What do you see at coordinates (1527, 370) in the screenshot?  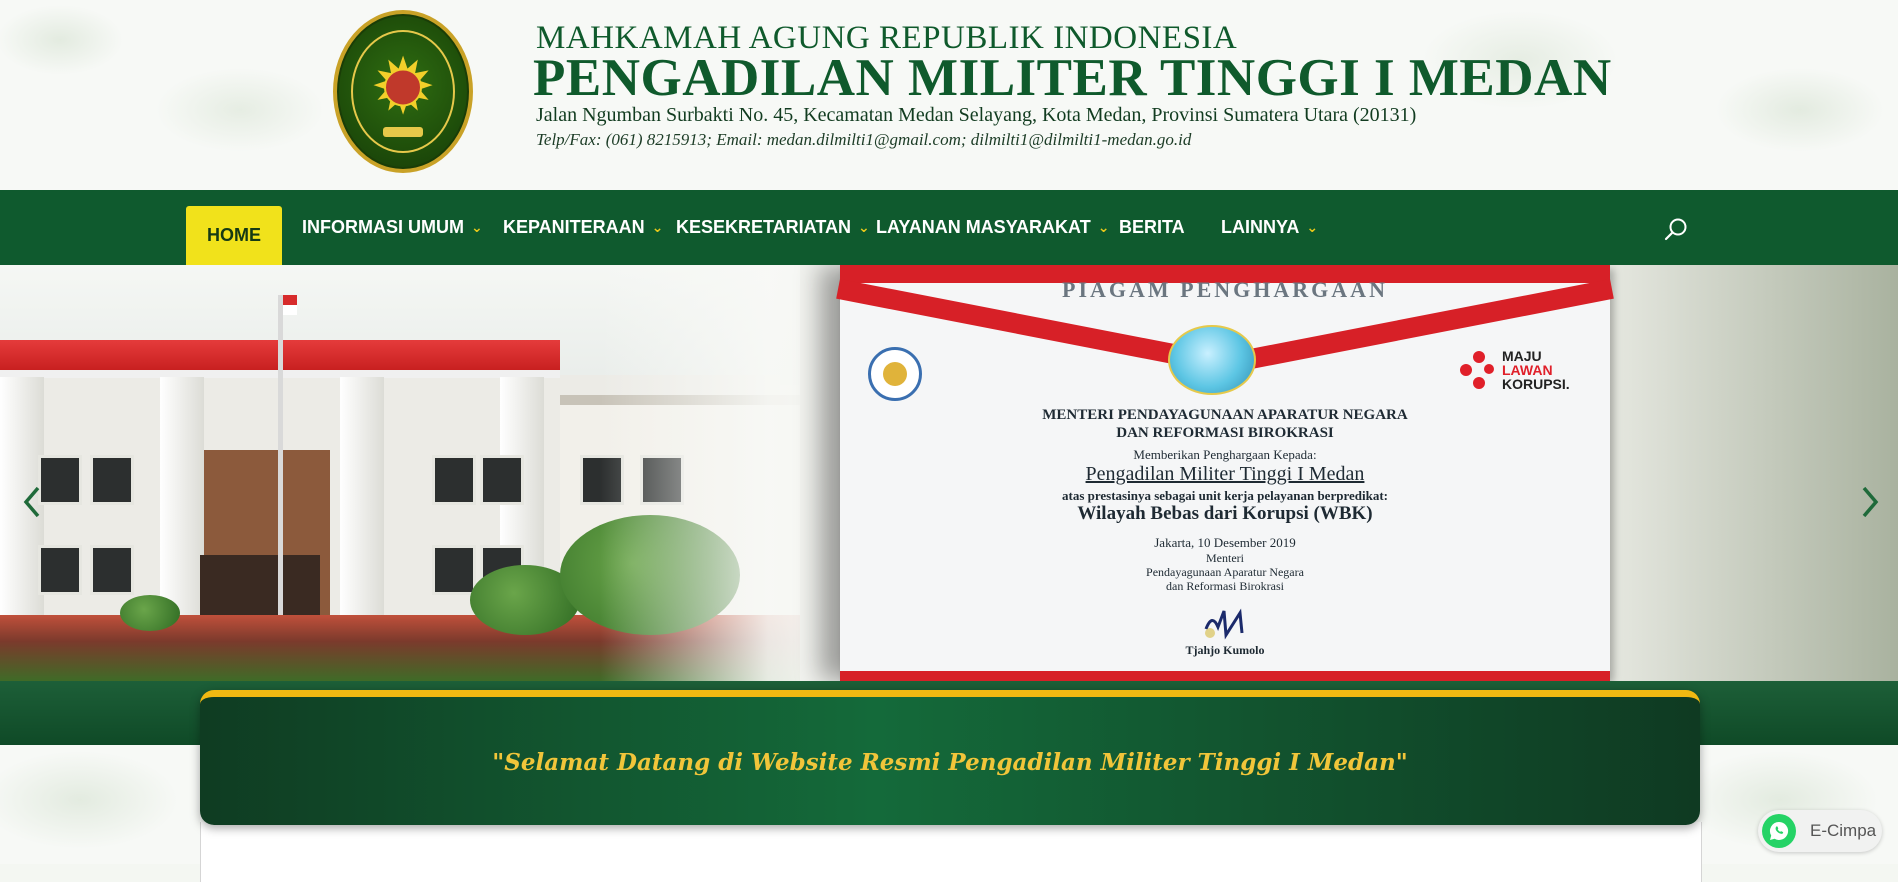 I see `badge-line: LAWAN` at bounding box center [1527, 370].